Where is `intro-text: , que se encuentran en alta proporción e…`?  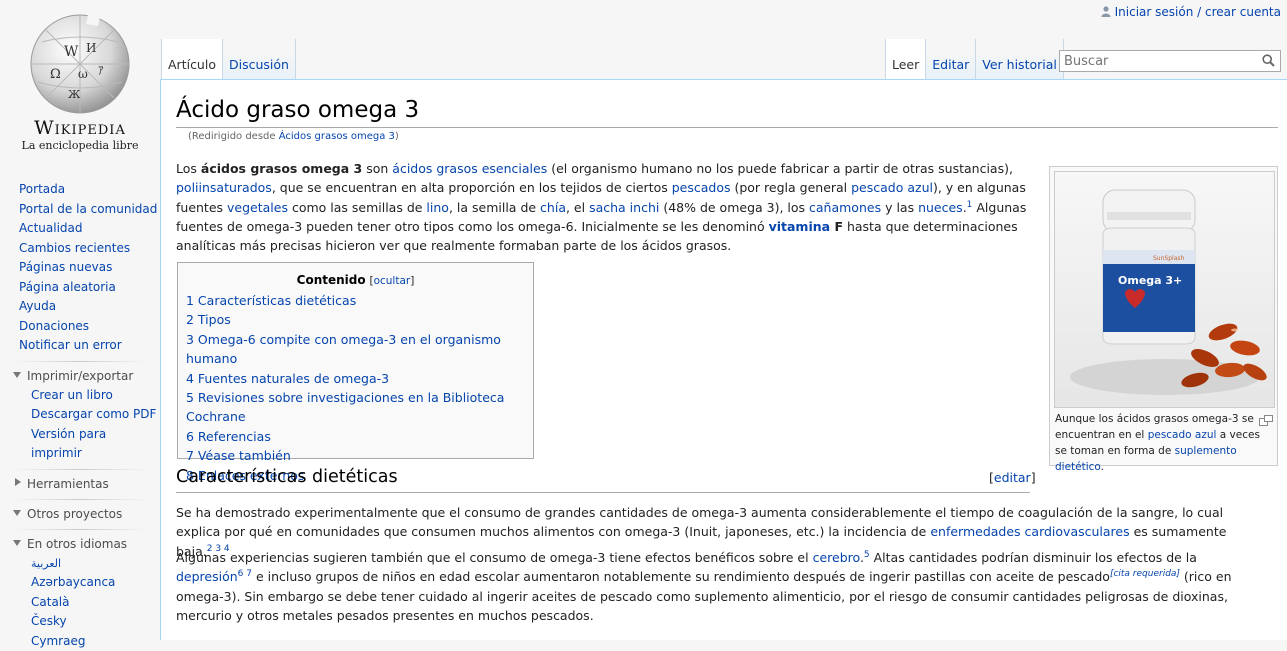 intro-text: , que se encuentran en alta proporción e… is located at coordinates (472, 187).